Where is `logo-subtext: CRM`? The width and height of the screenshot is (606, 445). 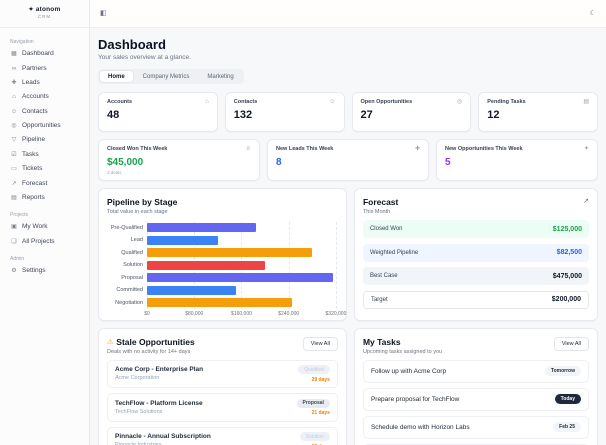 logo-subtext: CRM is located at coordinates (44, 16).